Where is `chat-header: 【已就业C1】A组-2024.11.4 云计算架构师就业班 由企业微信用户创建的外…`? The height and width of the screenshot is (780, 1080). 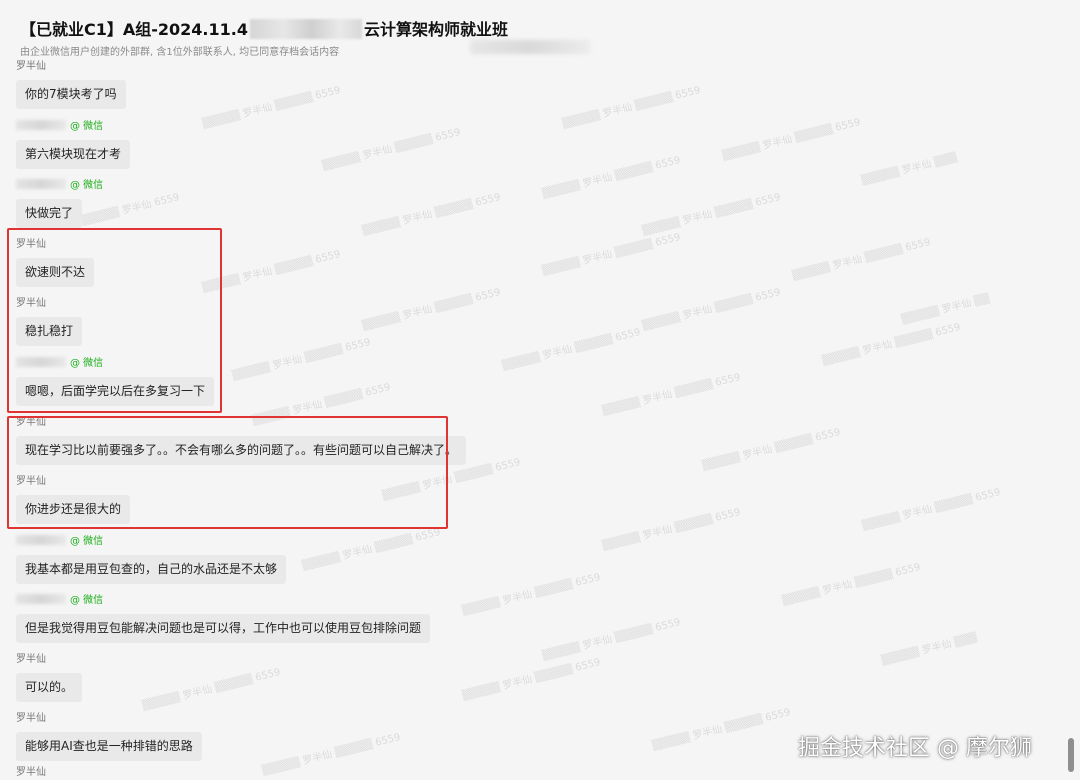
chat-header: 【已就业C1】A组-2024.11.4 云计算架构师就业班 由企业微信用户创建的外… is located at coordinates (540, 31).